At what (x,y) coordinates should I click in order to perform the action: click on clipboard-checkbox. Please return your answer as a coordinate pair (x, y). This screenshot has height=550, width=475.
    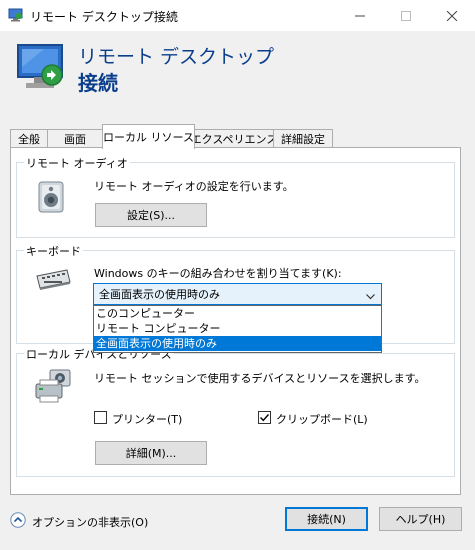
    Looking at the image, I should click on (264, 417).